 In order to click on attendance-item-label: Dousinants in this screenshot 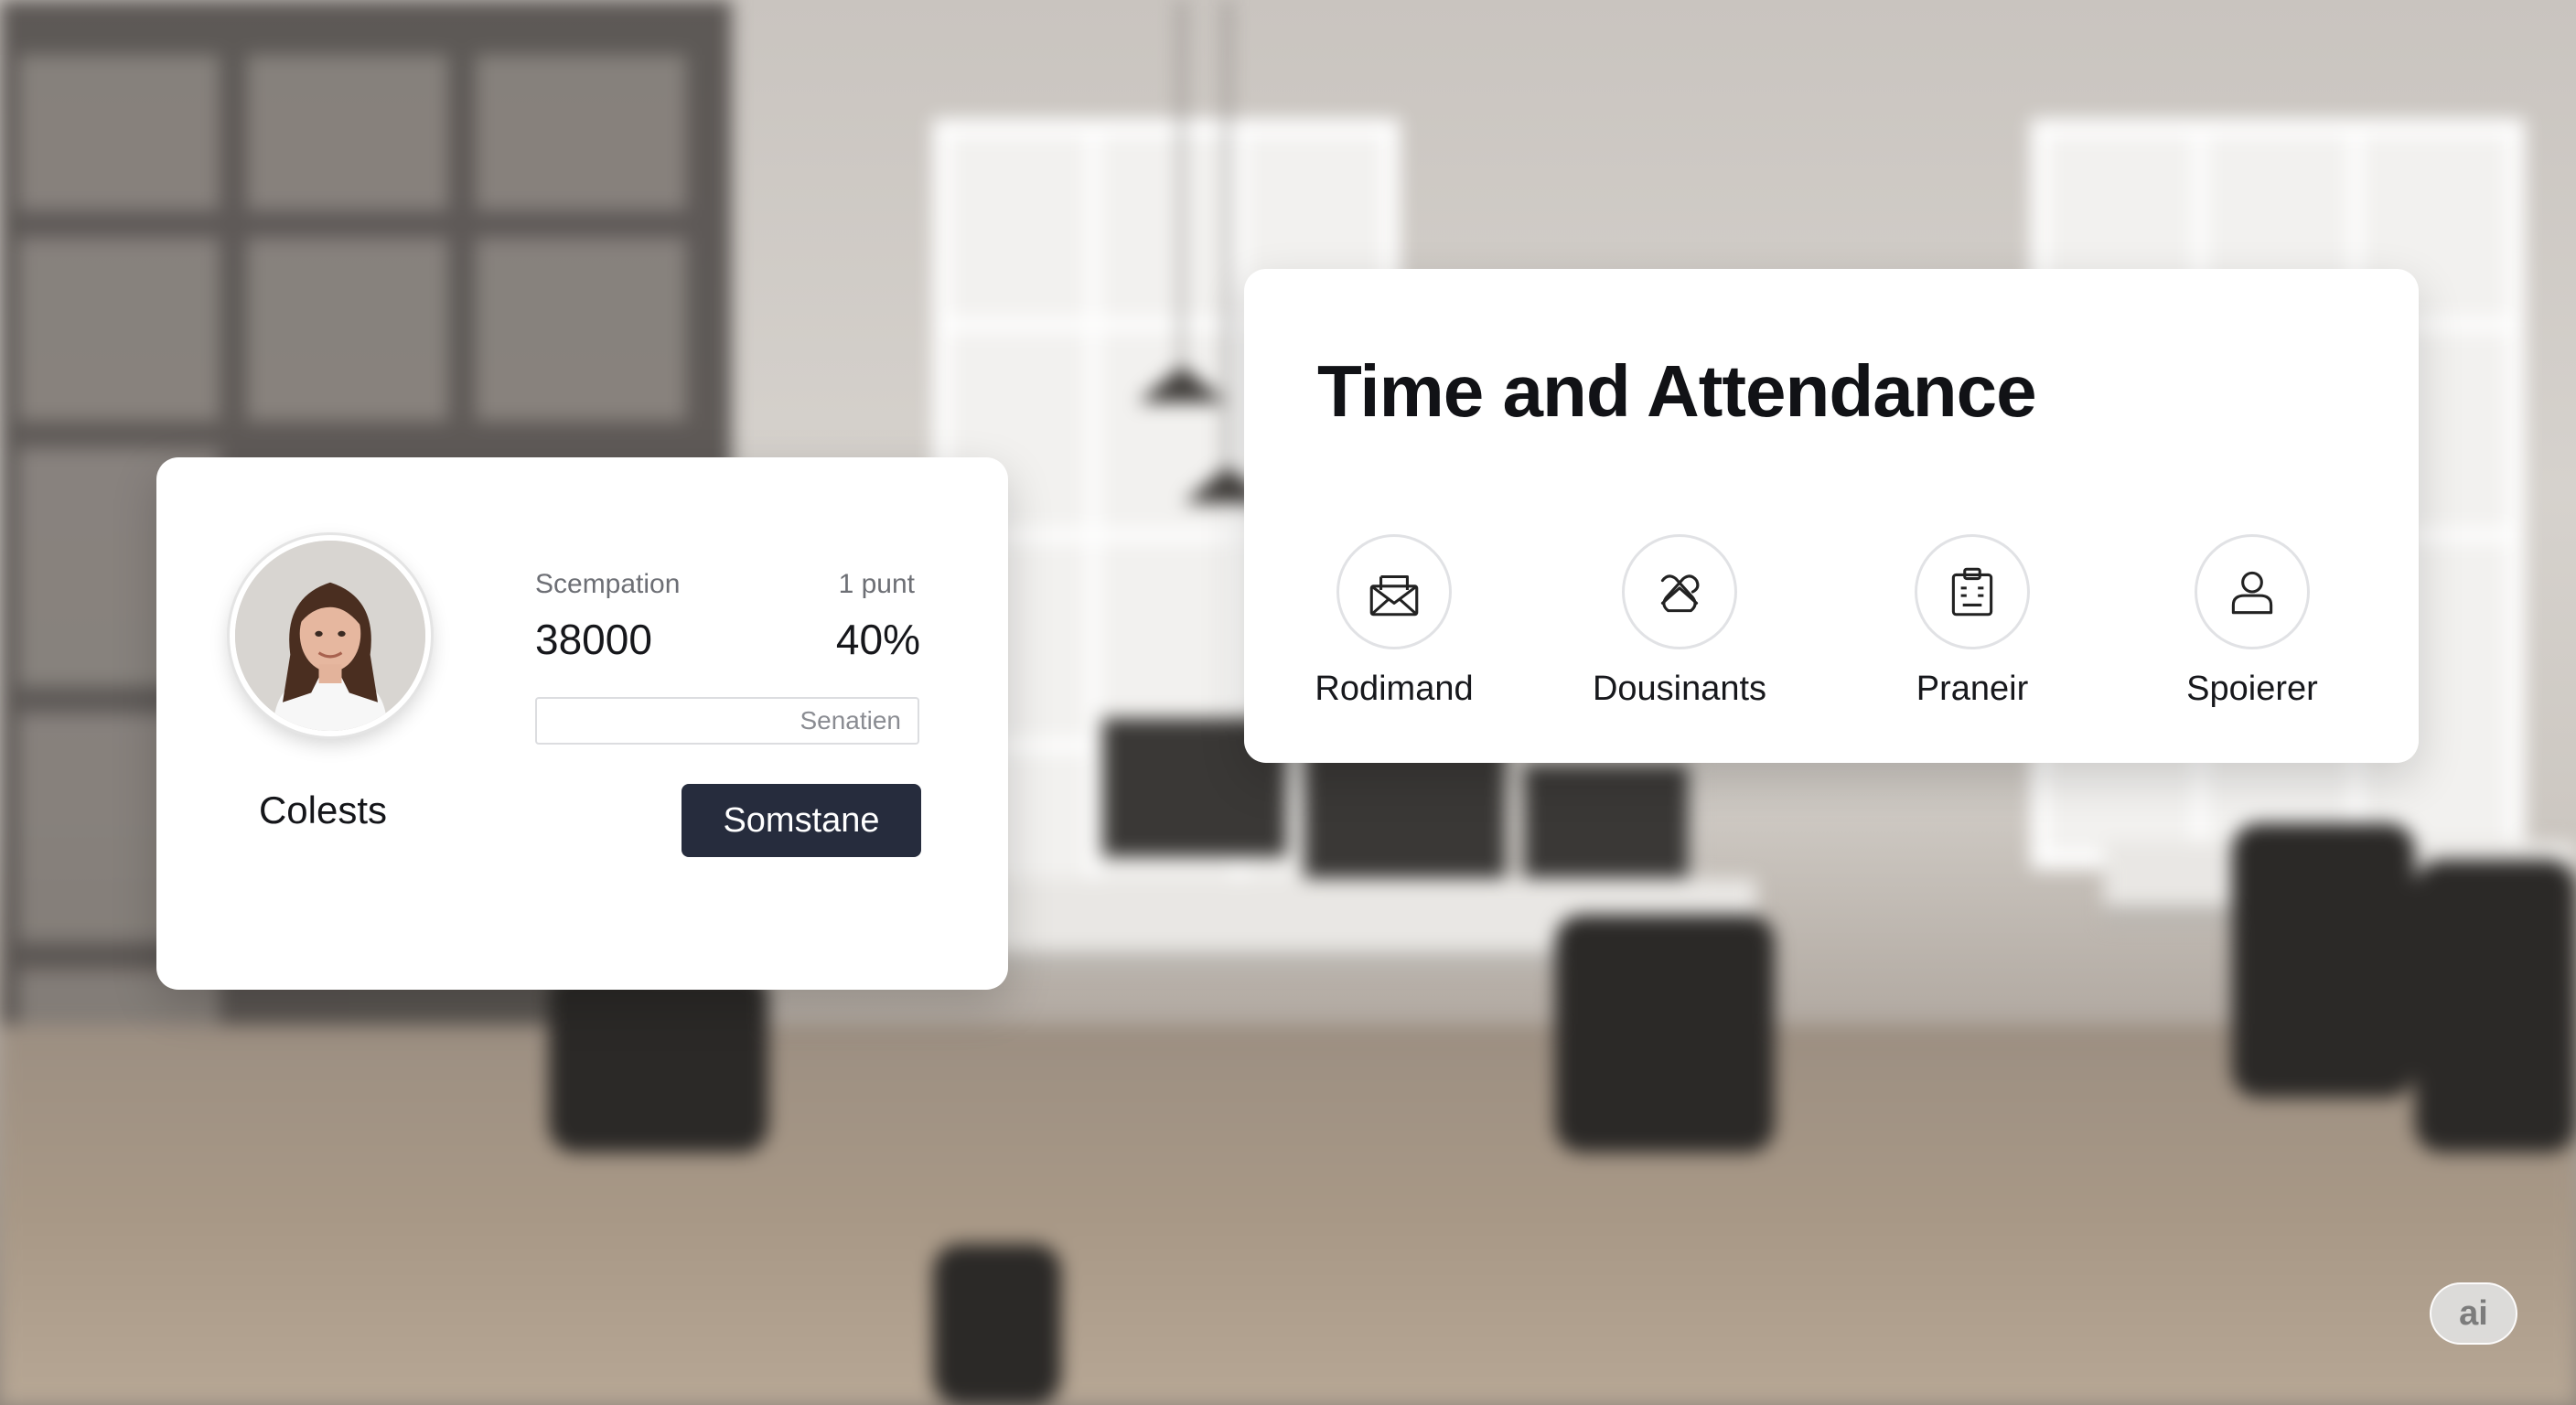, I will do `click(1680, 689)`.